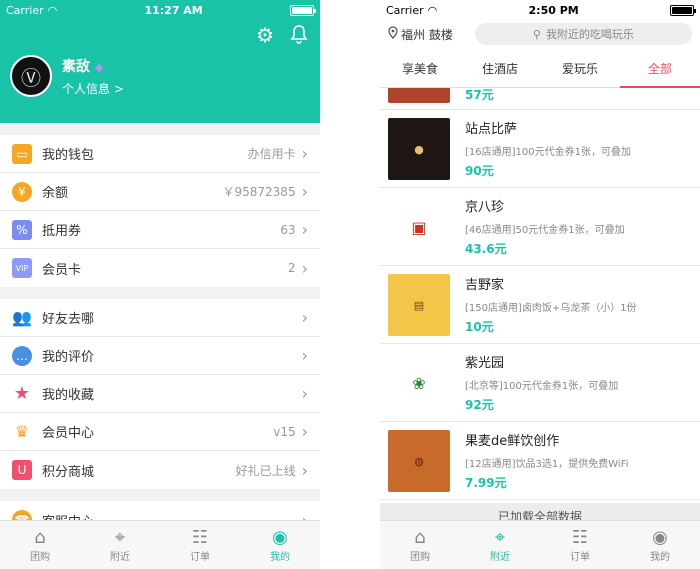 Image resolution: width=700 pixels, height=569 pixels. What do you see at coordinates (22, 431) in the screenshot?
I see `crown-icon: ♛` at bounding box center [22, 431].